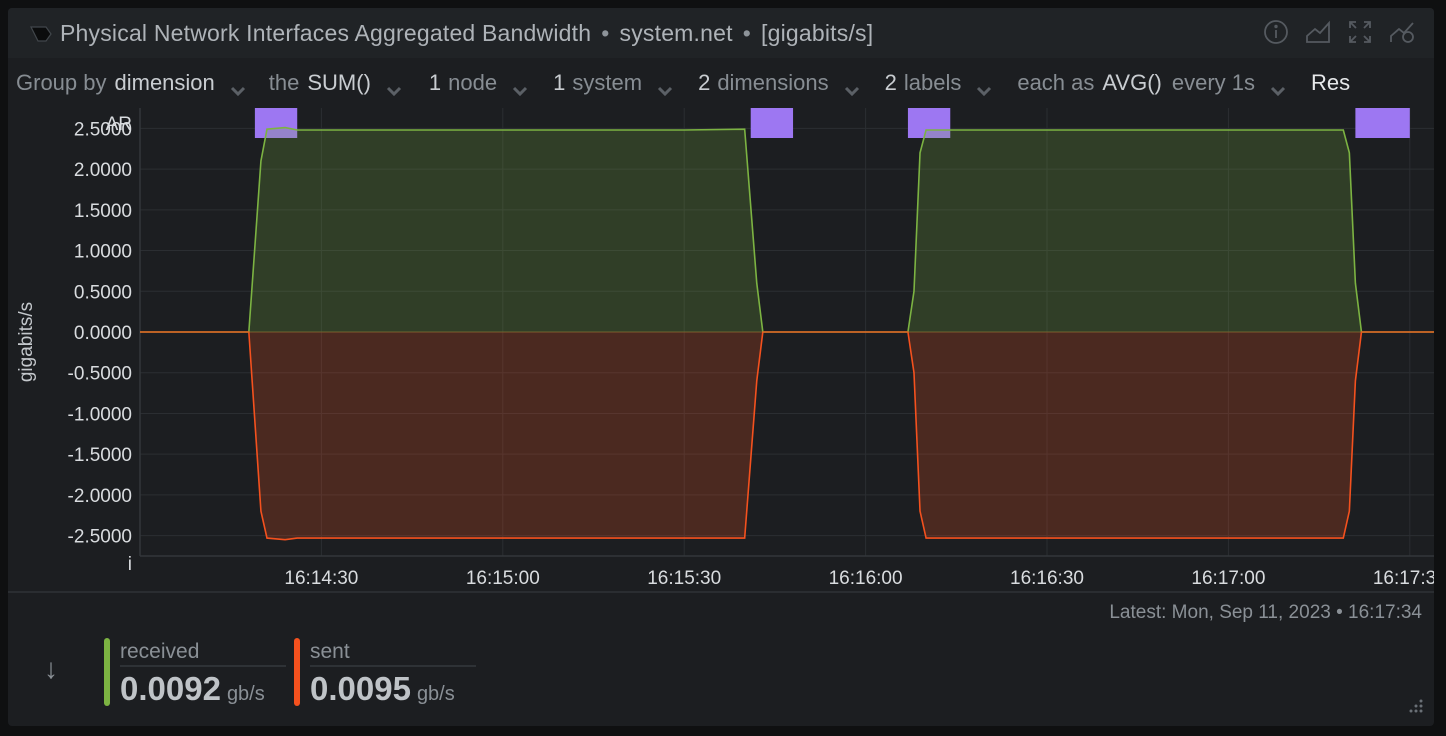 This screenshot has width=1446, height=736. I want to click on x-tick-label: 16:17:30, so click(1403, 578).